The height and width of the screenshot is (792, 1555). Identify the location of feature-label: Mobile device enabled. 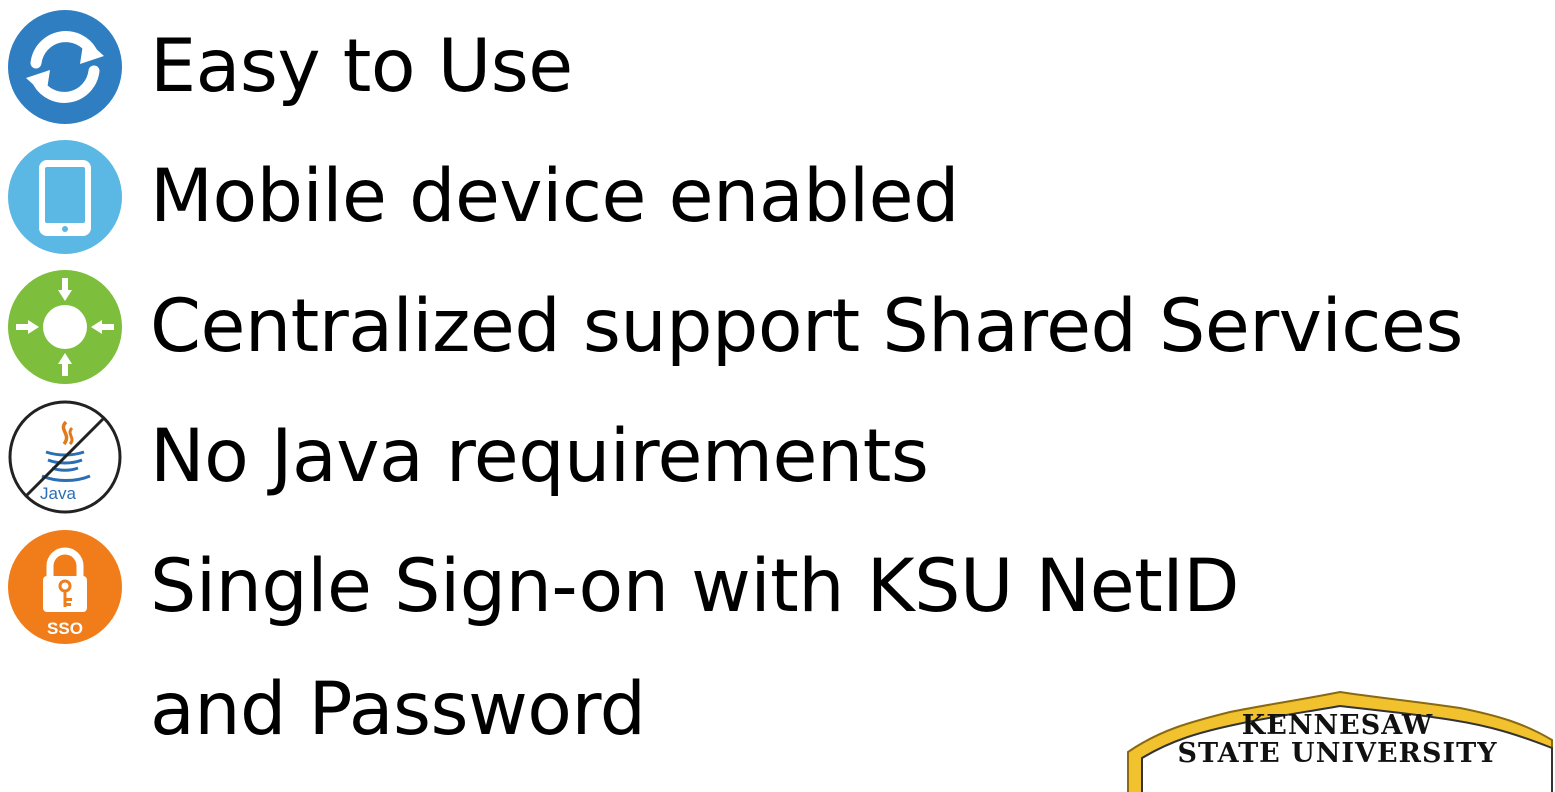
(554, 196).